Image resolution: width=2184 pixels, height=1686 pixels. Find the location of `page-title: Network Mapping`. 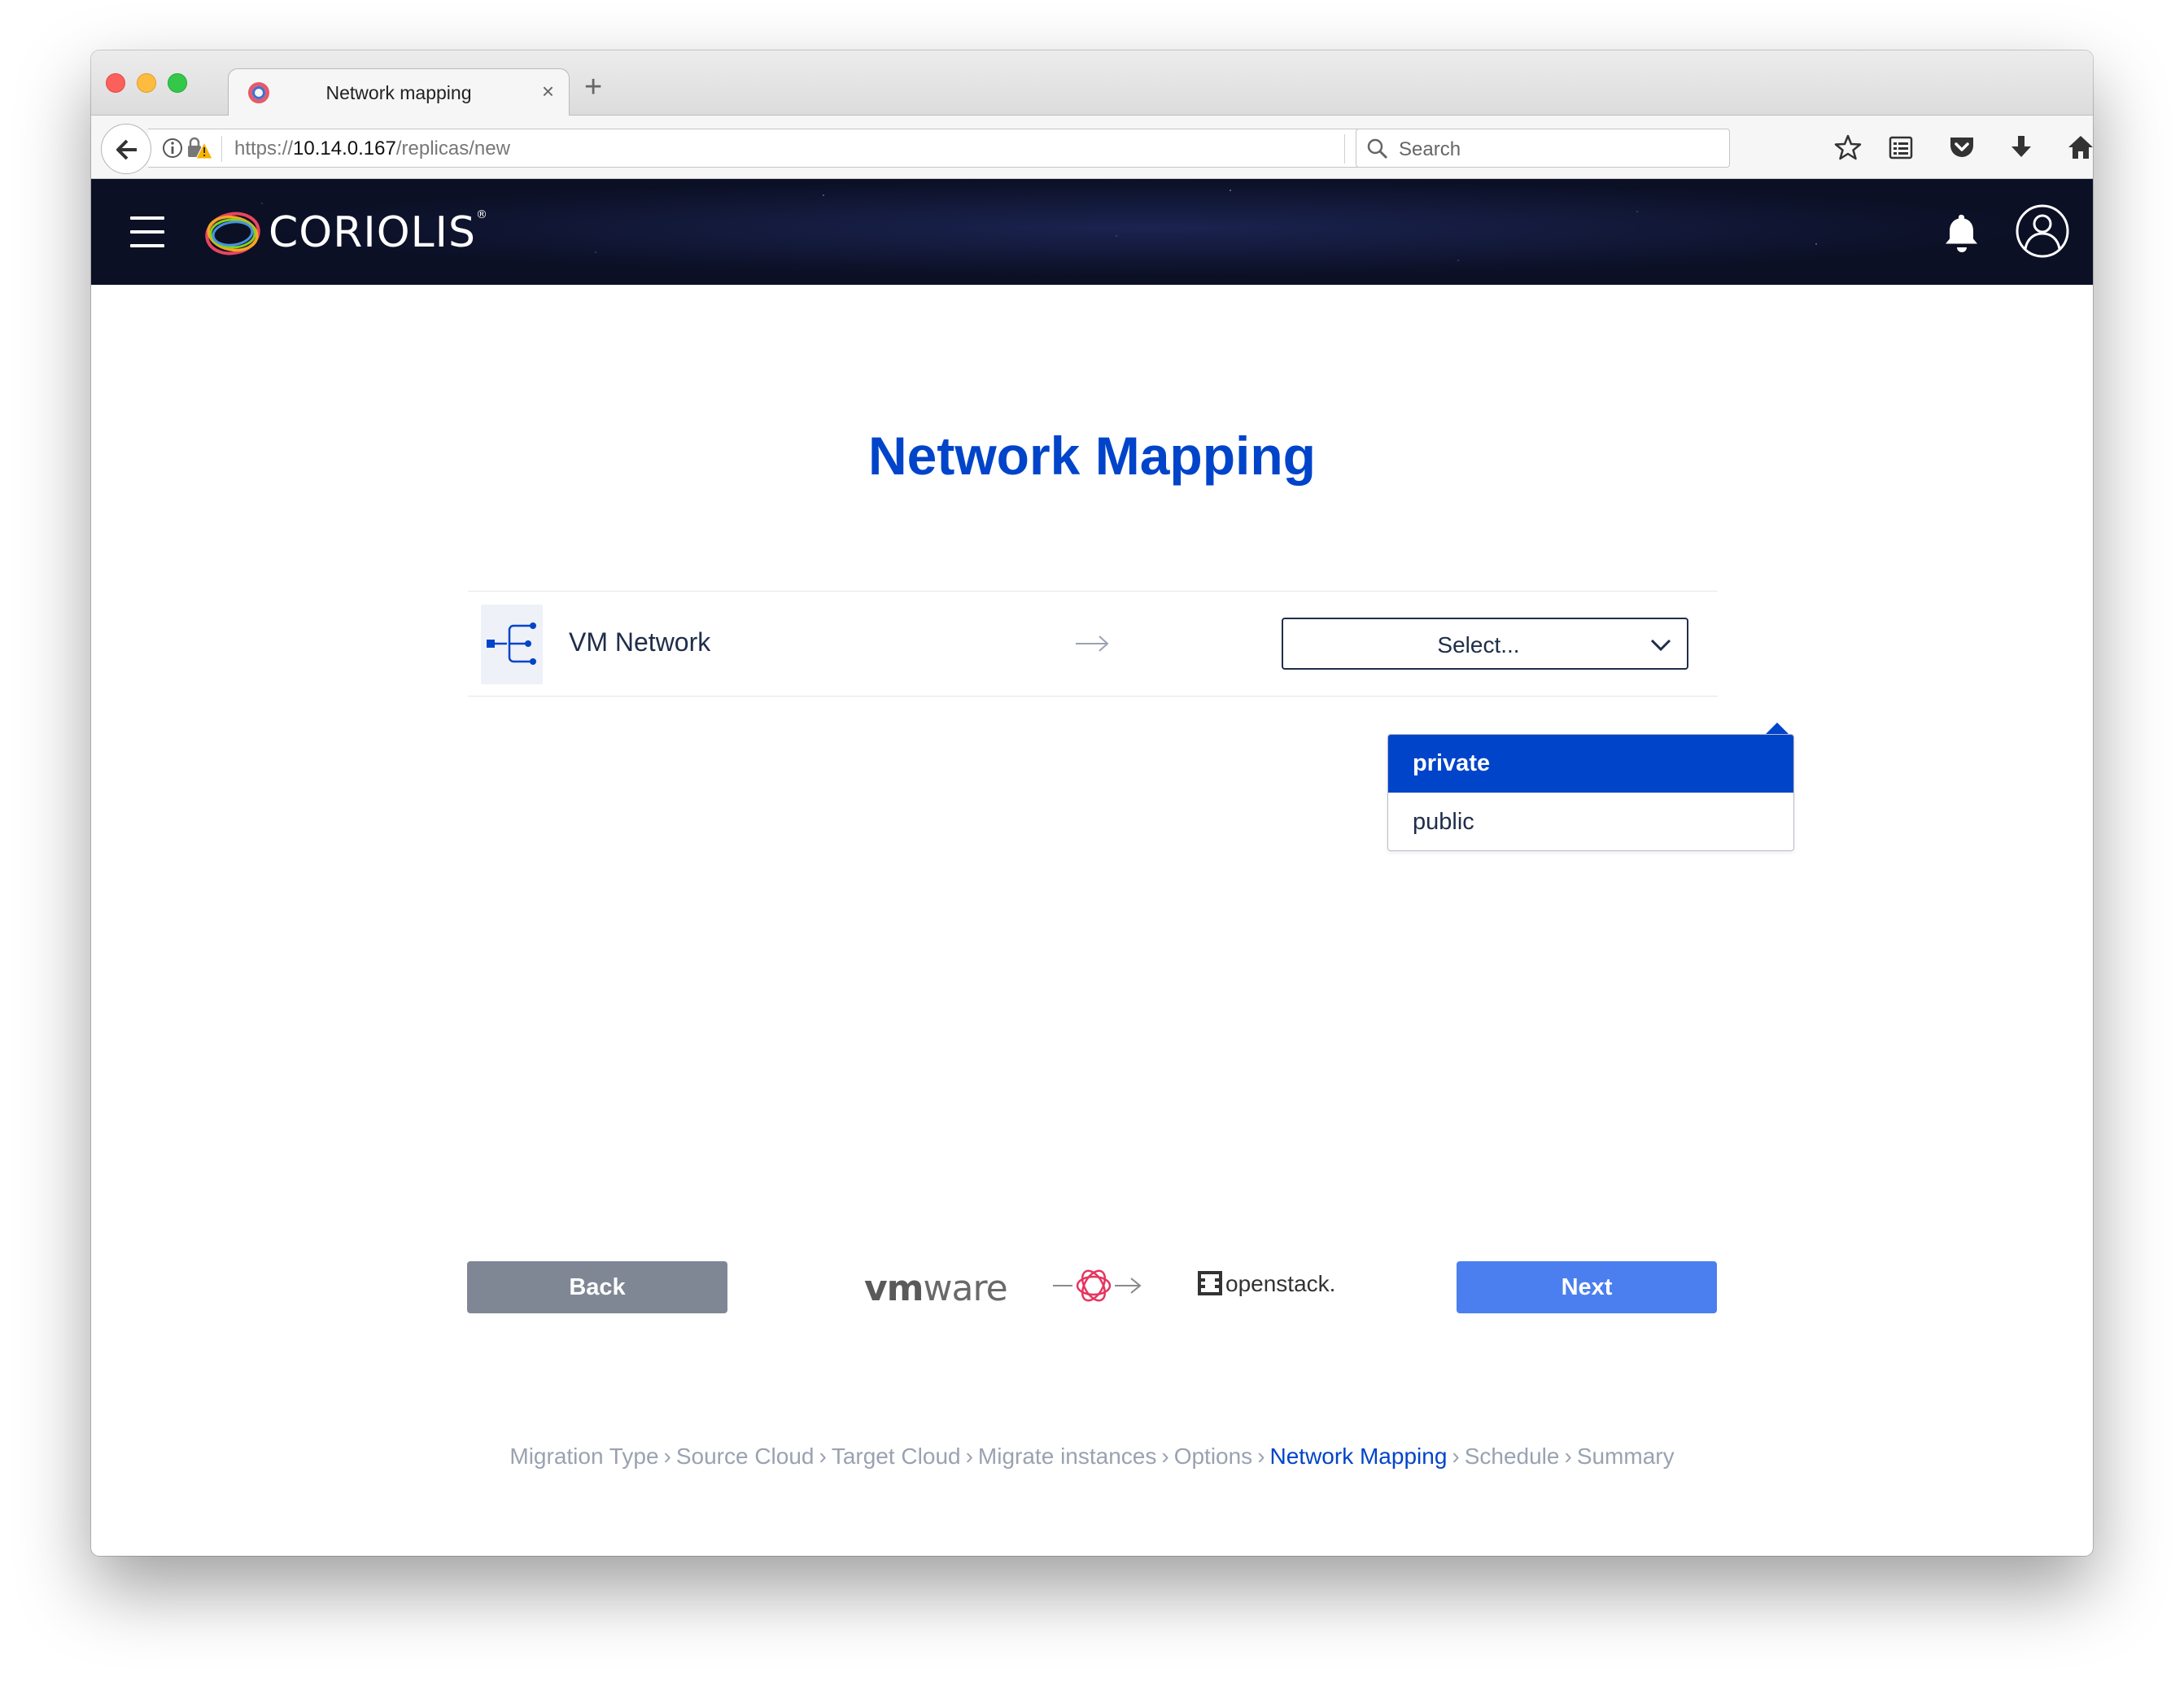

page-title: Network Mapping is located at coordinates (1091, 456).